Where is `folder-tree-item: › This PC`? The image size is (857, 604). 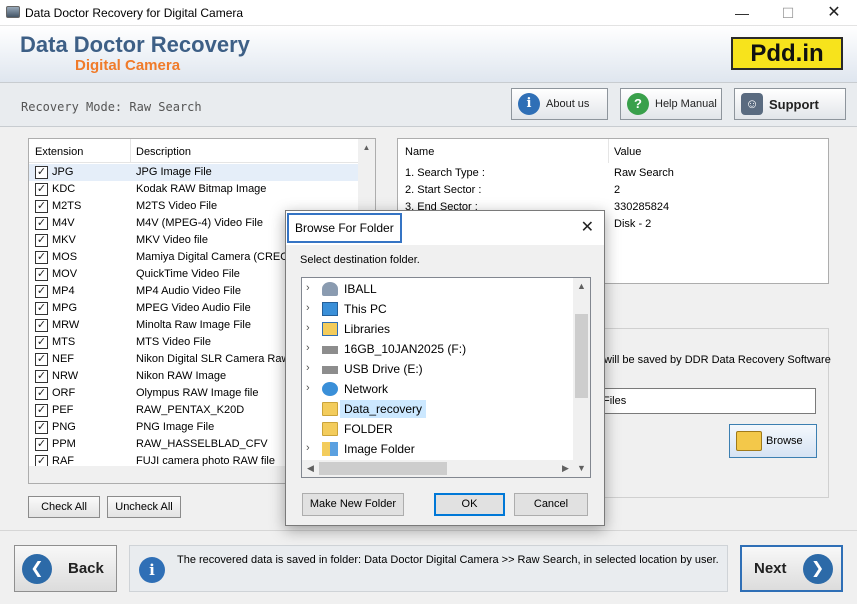 folder-tree-item: › This PC is located at coordinates (438, 309).